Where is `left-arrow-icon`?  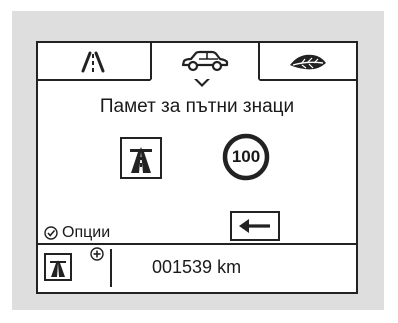
left-arrow-icon is located at coordinates (254, 226).